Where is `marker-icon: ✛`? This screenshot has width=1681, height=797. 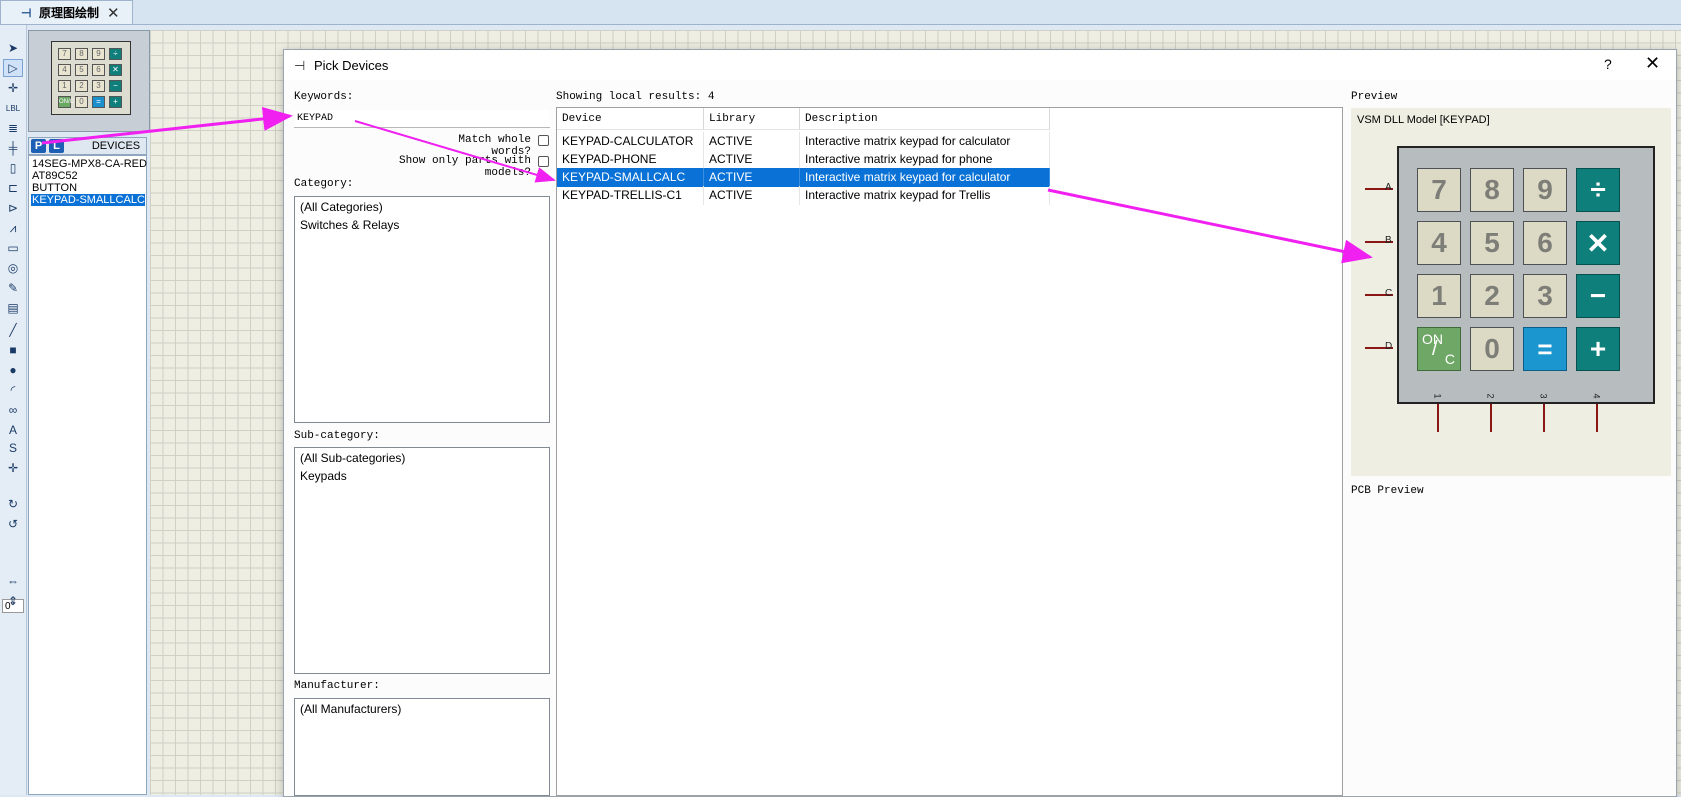
marker-icon: ✛ is located at coordinates (13, 468).